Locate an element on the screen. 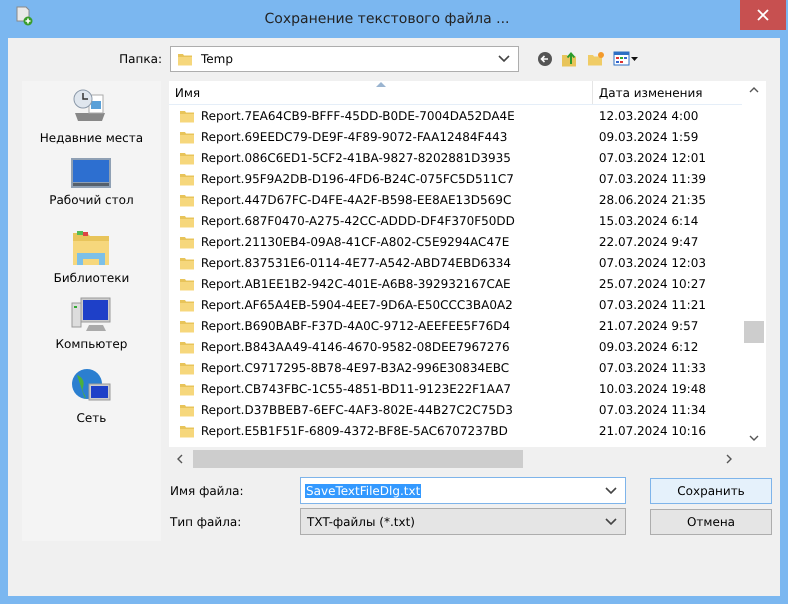 The height and width of the screenshot is (604, 788). date-cell-text: 21.07.2024 9:57 is located at coordinates (648, 326).